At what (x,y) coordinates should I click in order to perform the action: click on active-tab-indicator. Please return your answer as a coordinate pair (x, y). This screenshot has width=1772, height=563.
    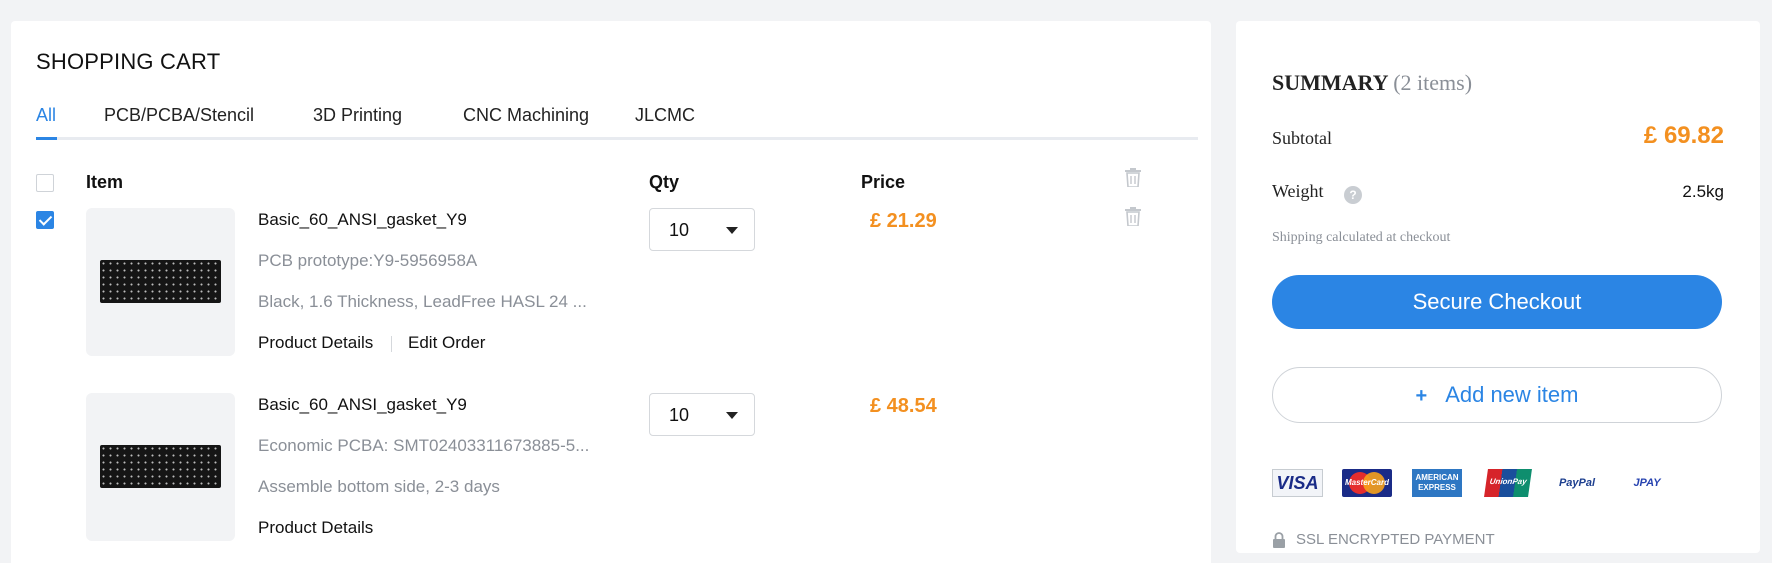
    Looking at the image, I should click on (46, 138).